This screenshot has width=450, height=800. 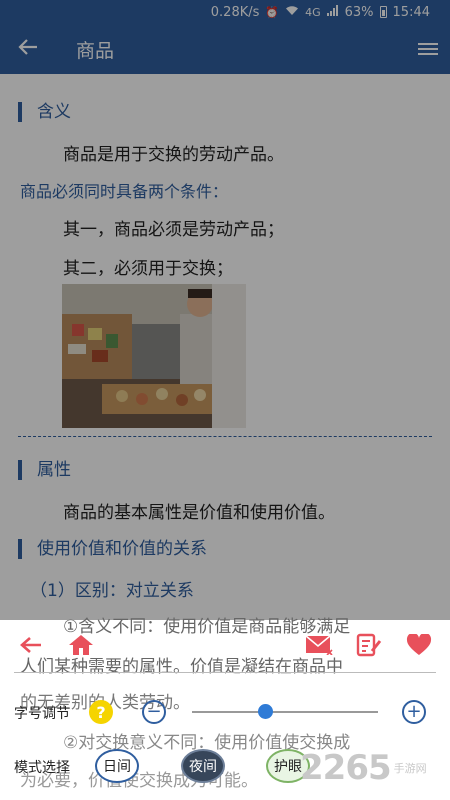 I want to click on font-size-slider-knob, so click(x=265, y=711).